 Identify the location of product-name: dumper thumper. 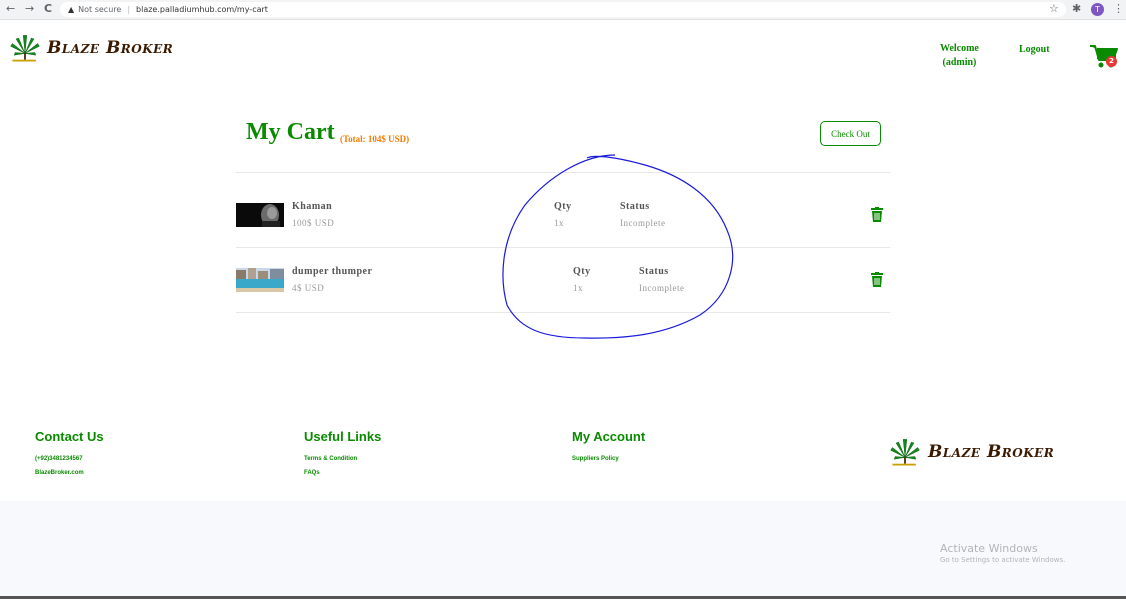
(332, 271).